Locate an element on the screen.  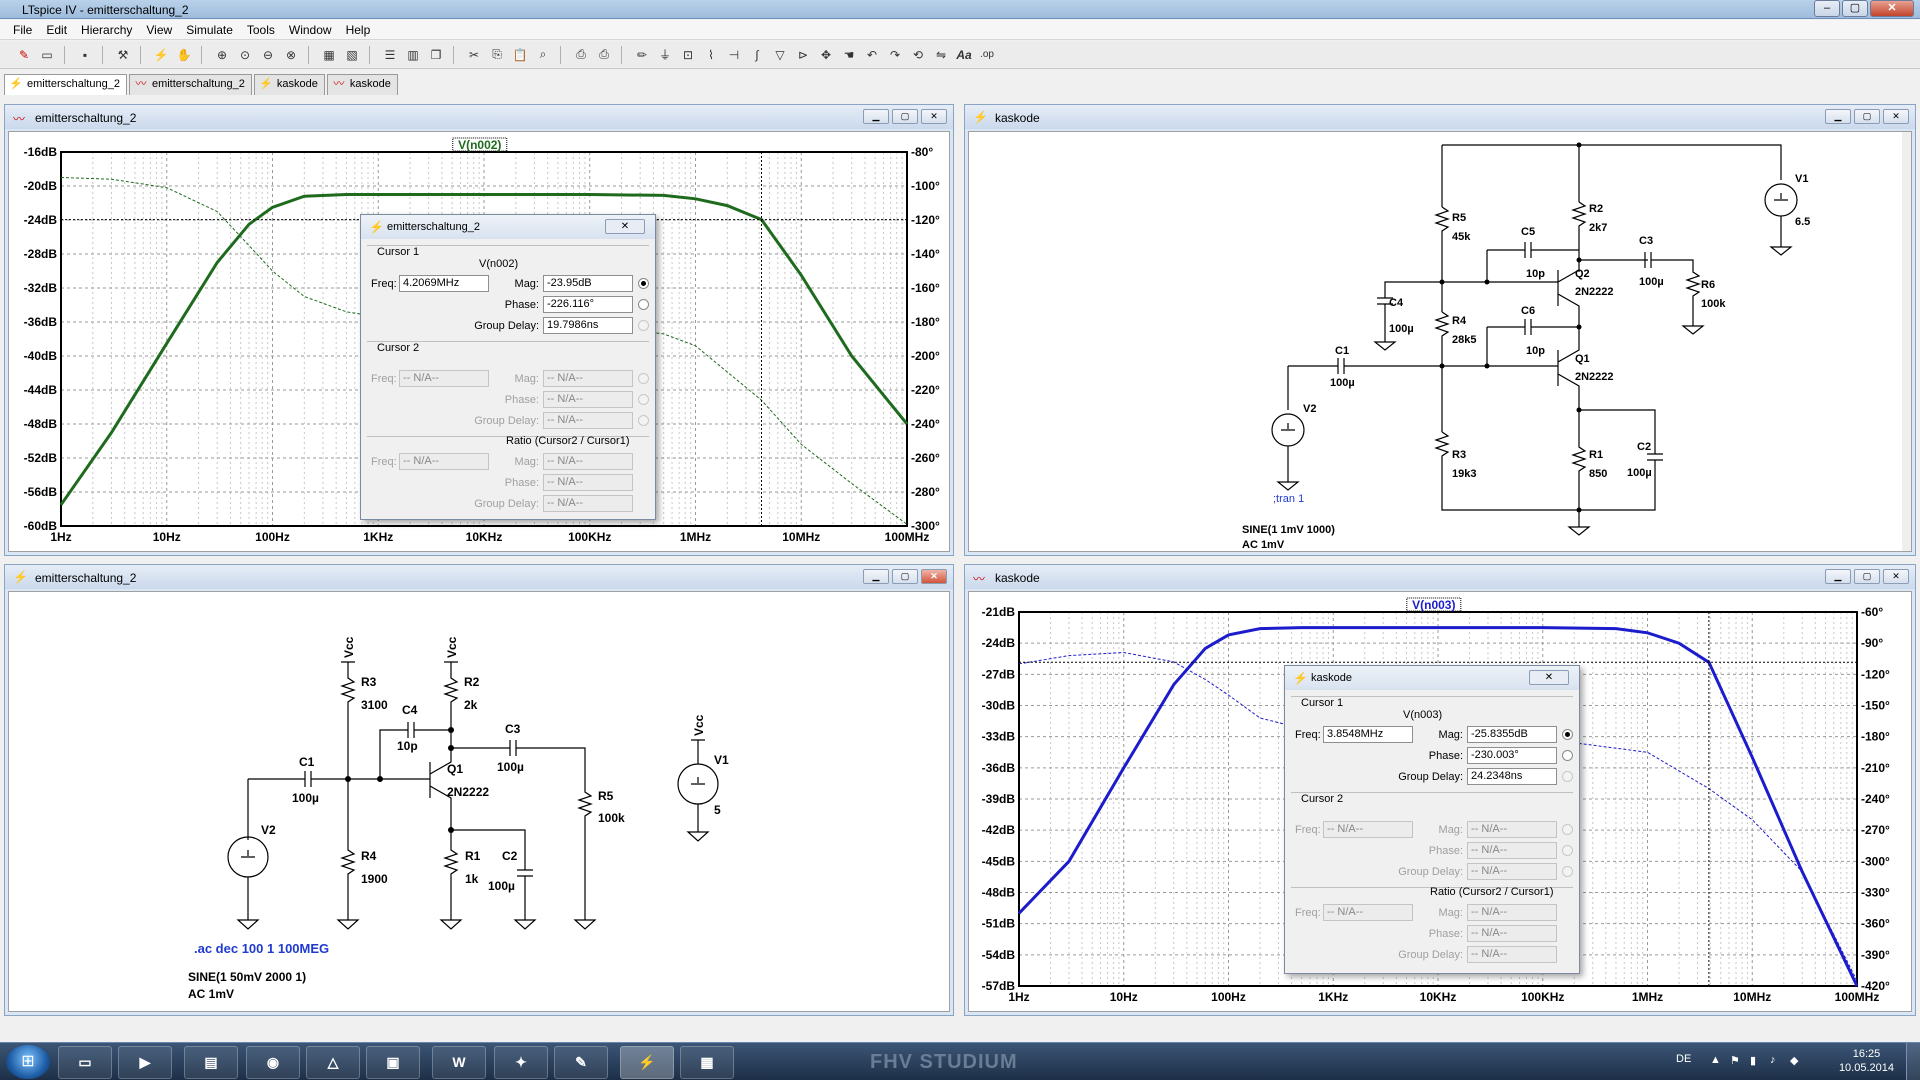
diode-icon: ▽ is located at coordinates (780, 55).